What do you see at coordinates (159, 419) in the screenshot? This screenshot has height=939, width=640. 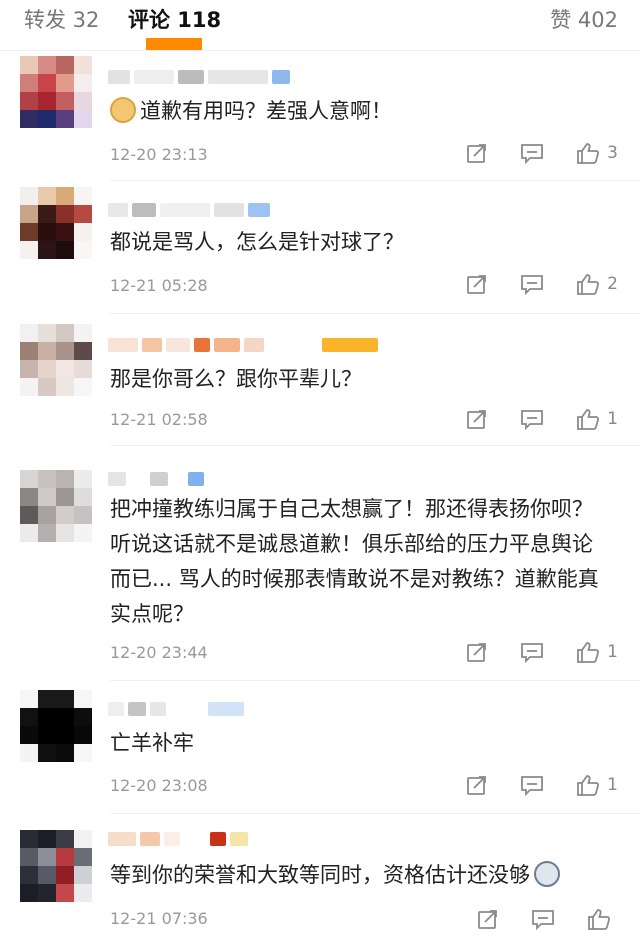 I see `comment-time: 12-21 02:58` at bounding box center [159, 419].